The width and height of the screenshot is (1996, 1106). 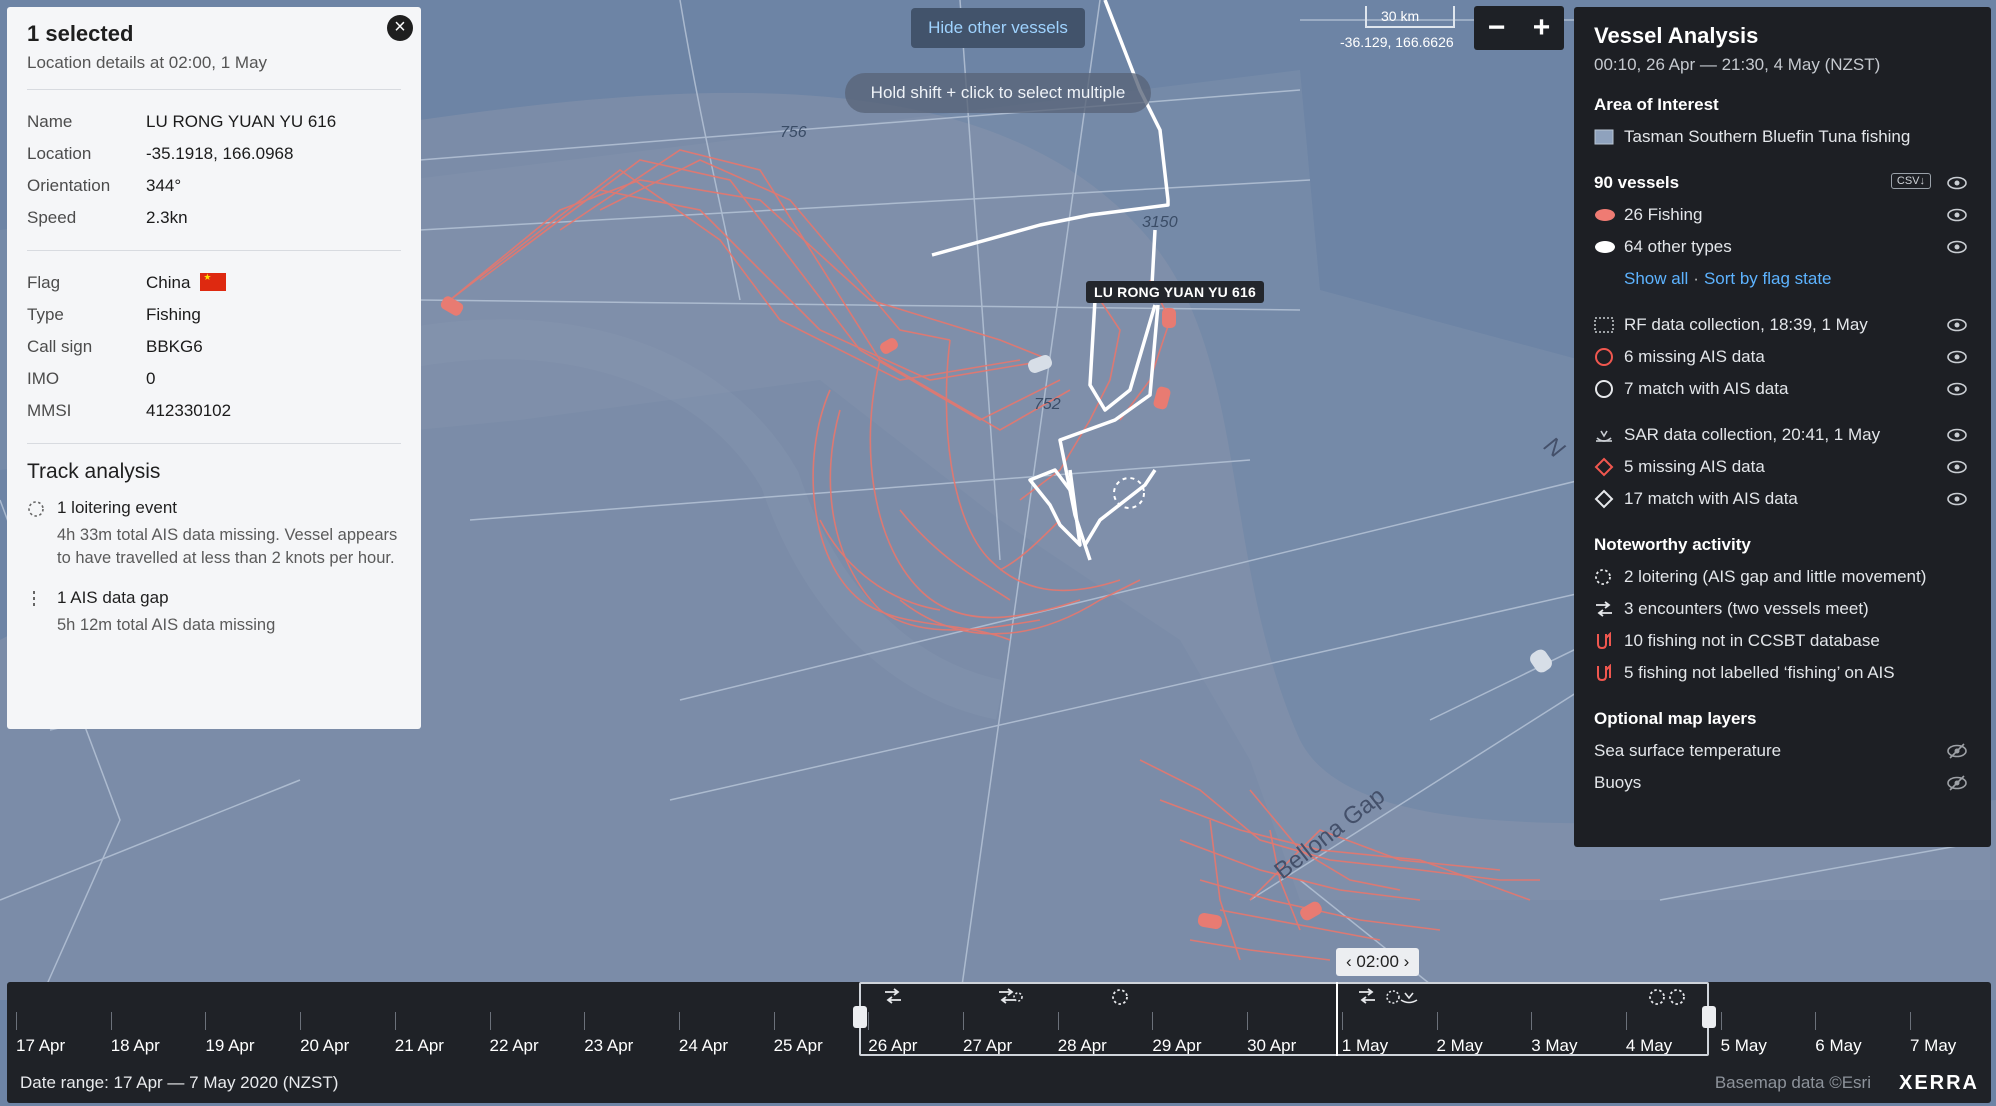 What do you see at coordinates (324, 1034) in the screenshot?
I see `timeline-date: 20 Apr` at bounding box center [324, 1034].